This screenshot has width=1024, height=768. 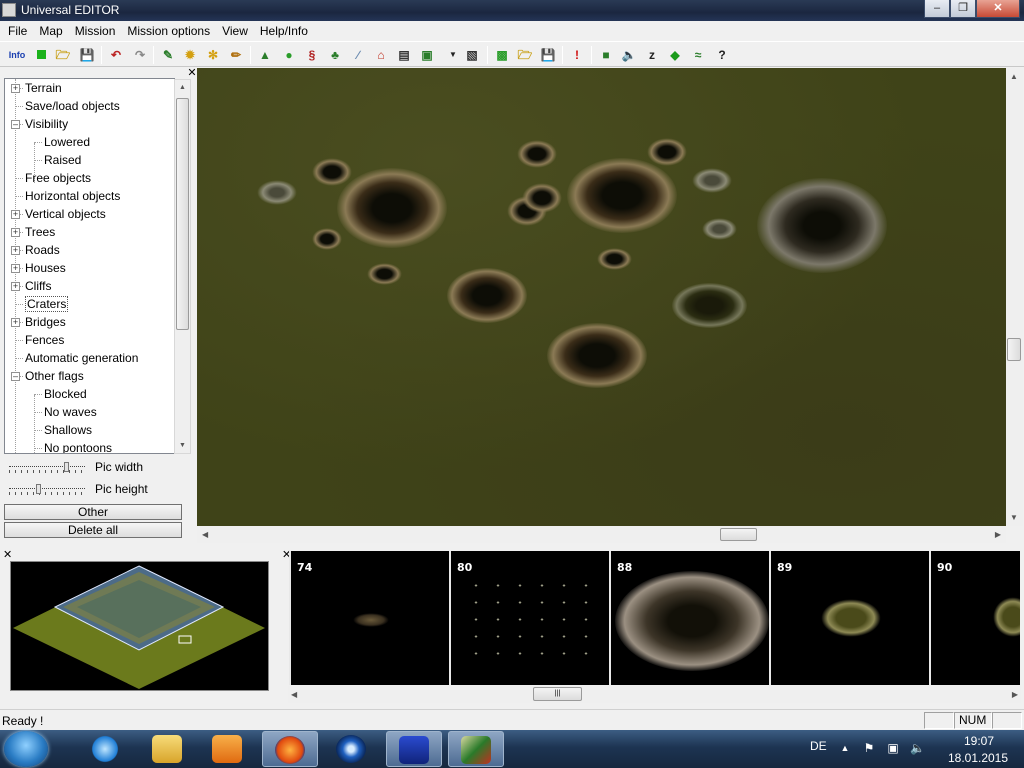 What do you see at coordinates (525, 55) in the screenshot?
I see `open-mission-icon: 🗁` at bounding box center [525, 55].